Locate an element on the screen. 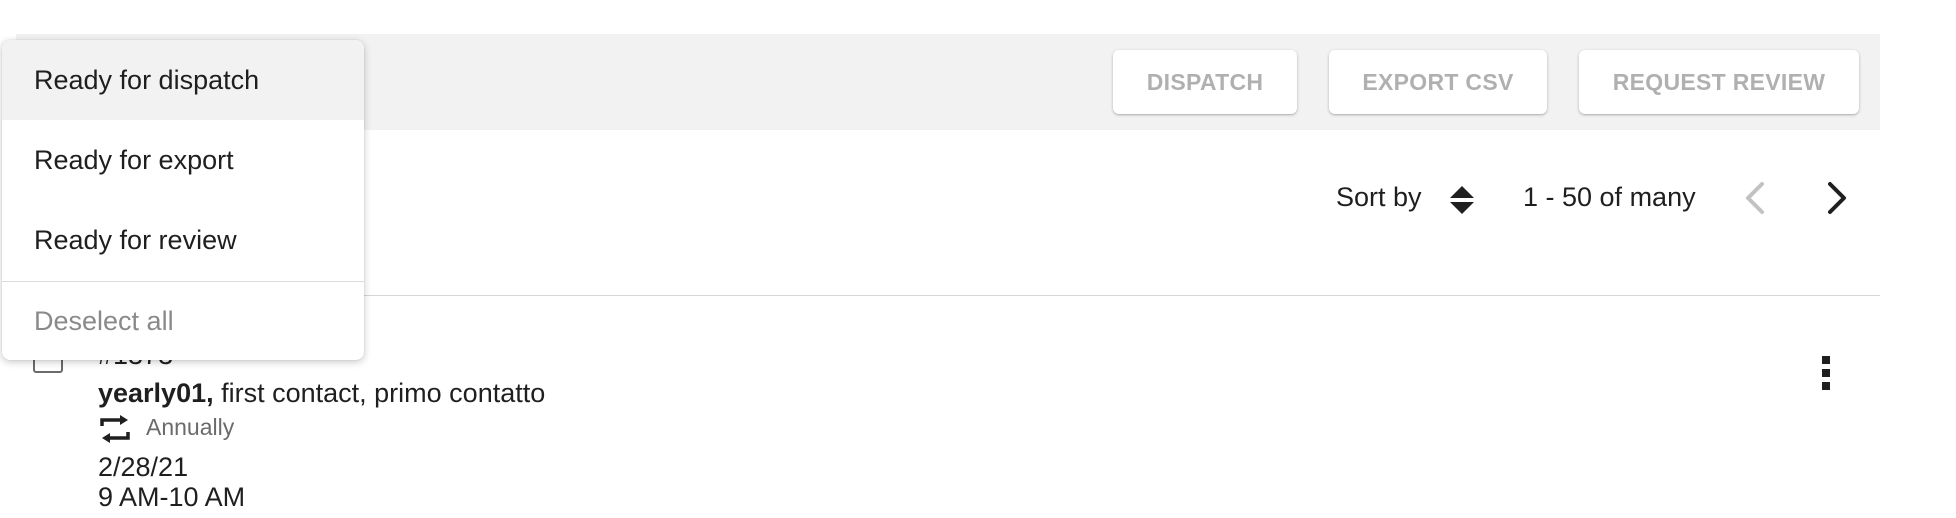  item-time: 9 AM-10 AM is located at coordinates (172, 497).